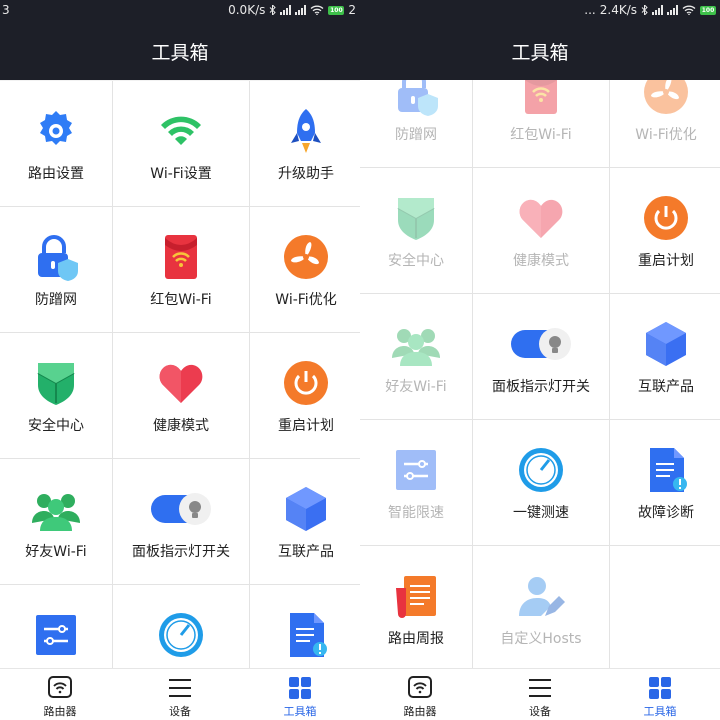 This screenshot has width=720, height=720. I want to click on tool-label: 面板指示灯开关, so click(181, 552).